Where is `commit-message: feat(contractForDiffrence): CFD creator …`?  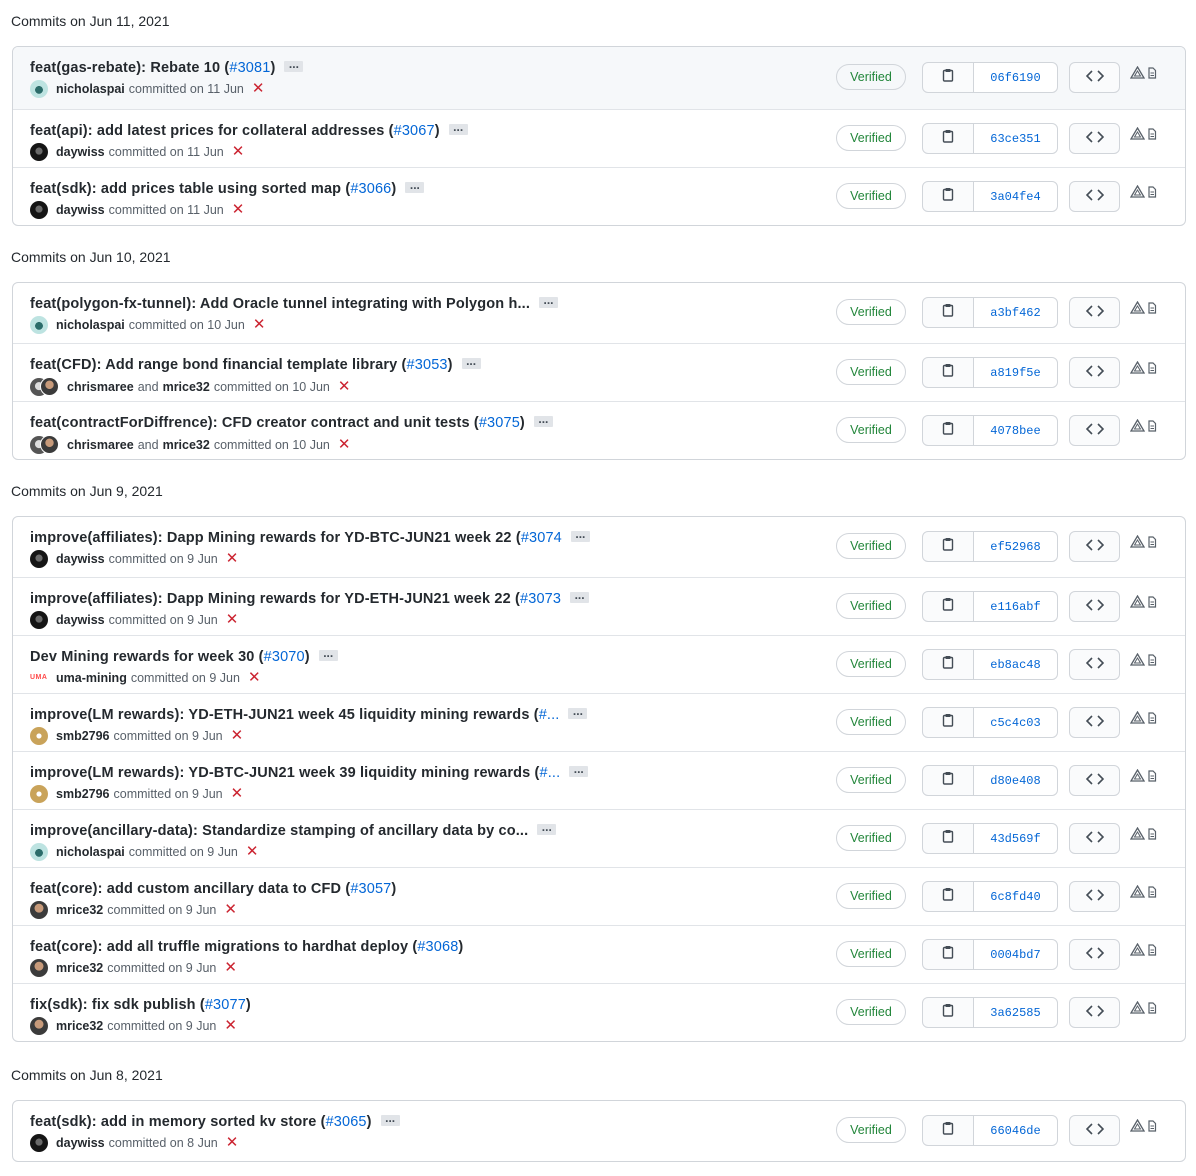
commit-message: feat(contractForDiffrence): CFD creator … is located at coordinates (254, 423).